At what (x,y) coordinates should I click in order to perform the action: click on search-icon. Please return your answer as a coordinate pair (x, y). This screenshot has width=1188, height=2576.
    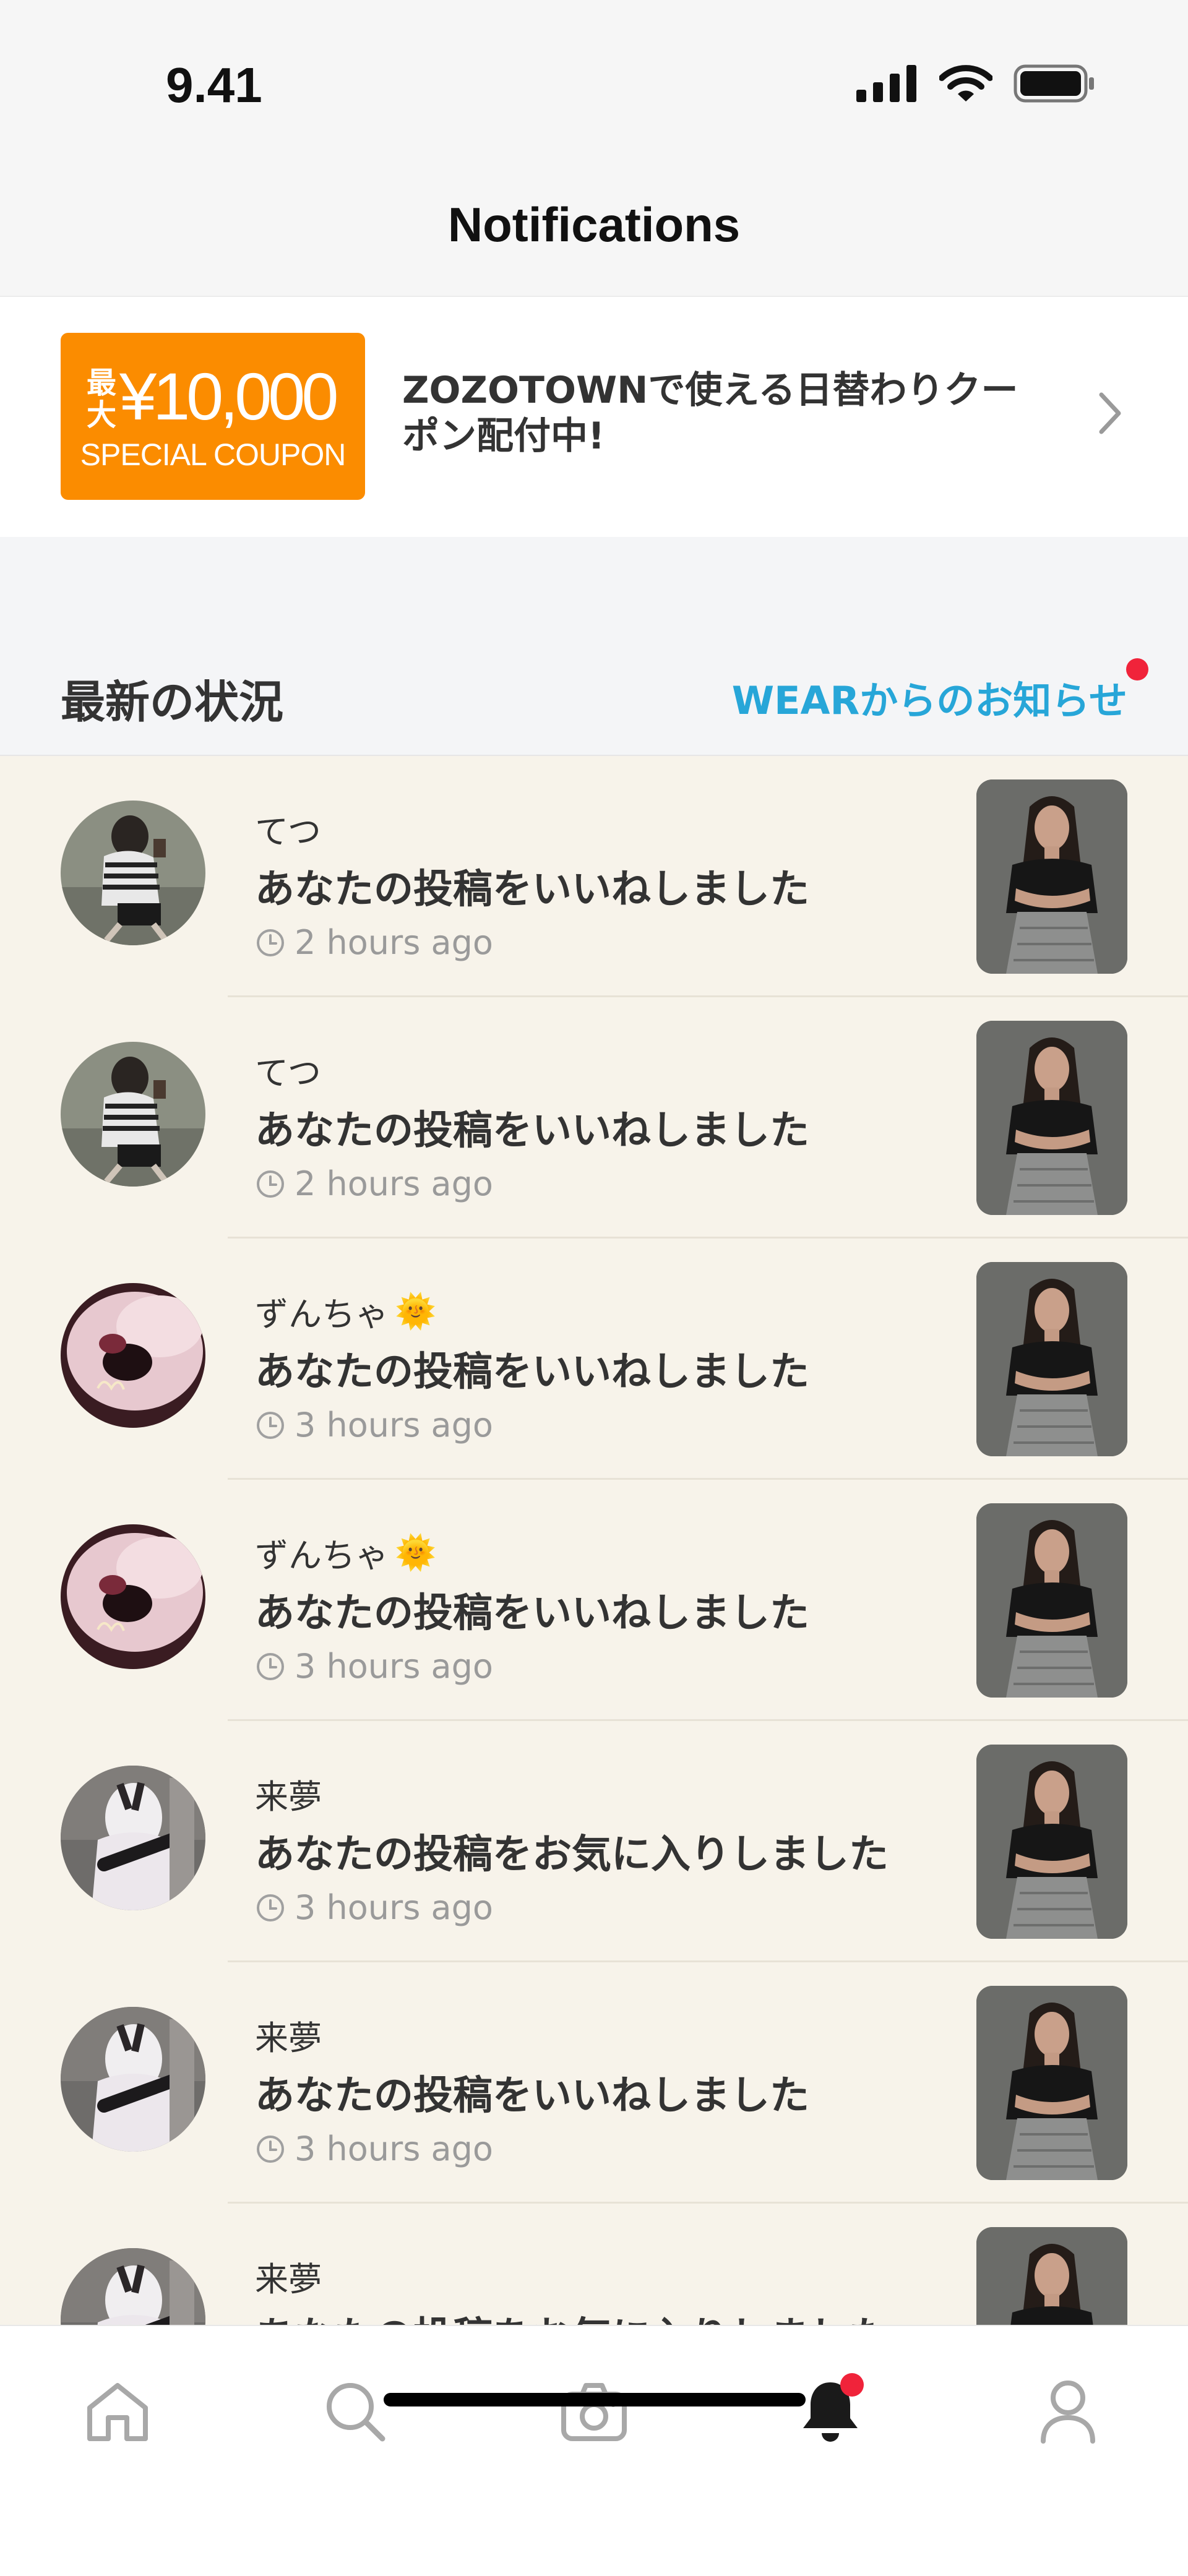
    Looking at the image, I should click on (356, 2412).